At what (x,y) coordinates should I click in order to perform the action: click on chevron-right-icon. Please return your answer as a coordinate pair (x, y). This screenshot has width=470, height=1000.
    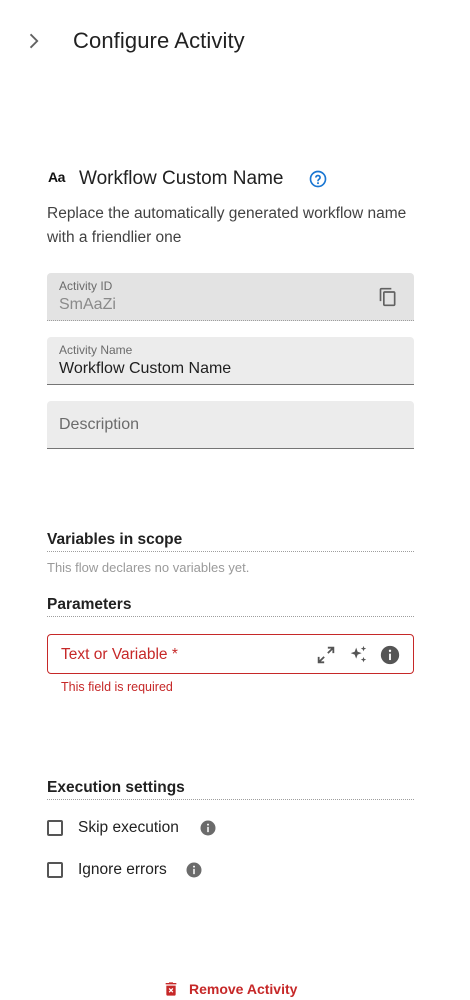
    Looking at the image, I should click on (33, 41).